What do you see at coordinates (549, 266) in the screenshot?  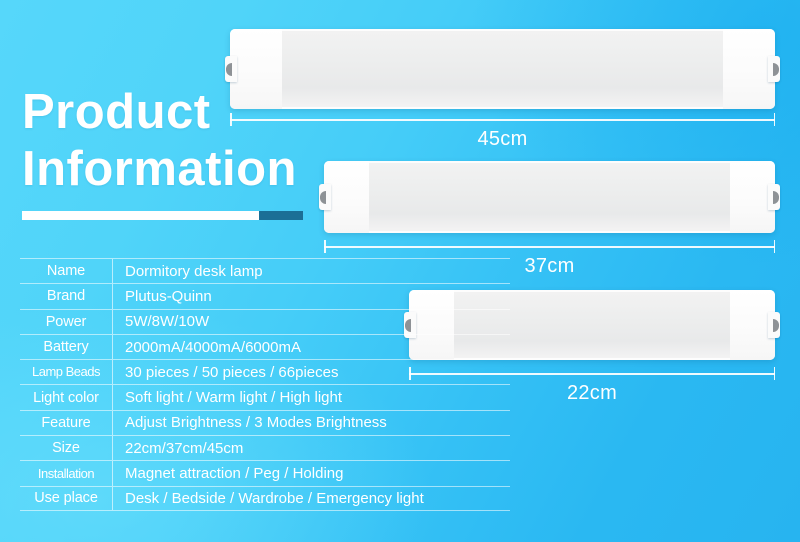 I see `dimension-label: 37cm` at bounding box center [549, 266].